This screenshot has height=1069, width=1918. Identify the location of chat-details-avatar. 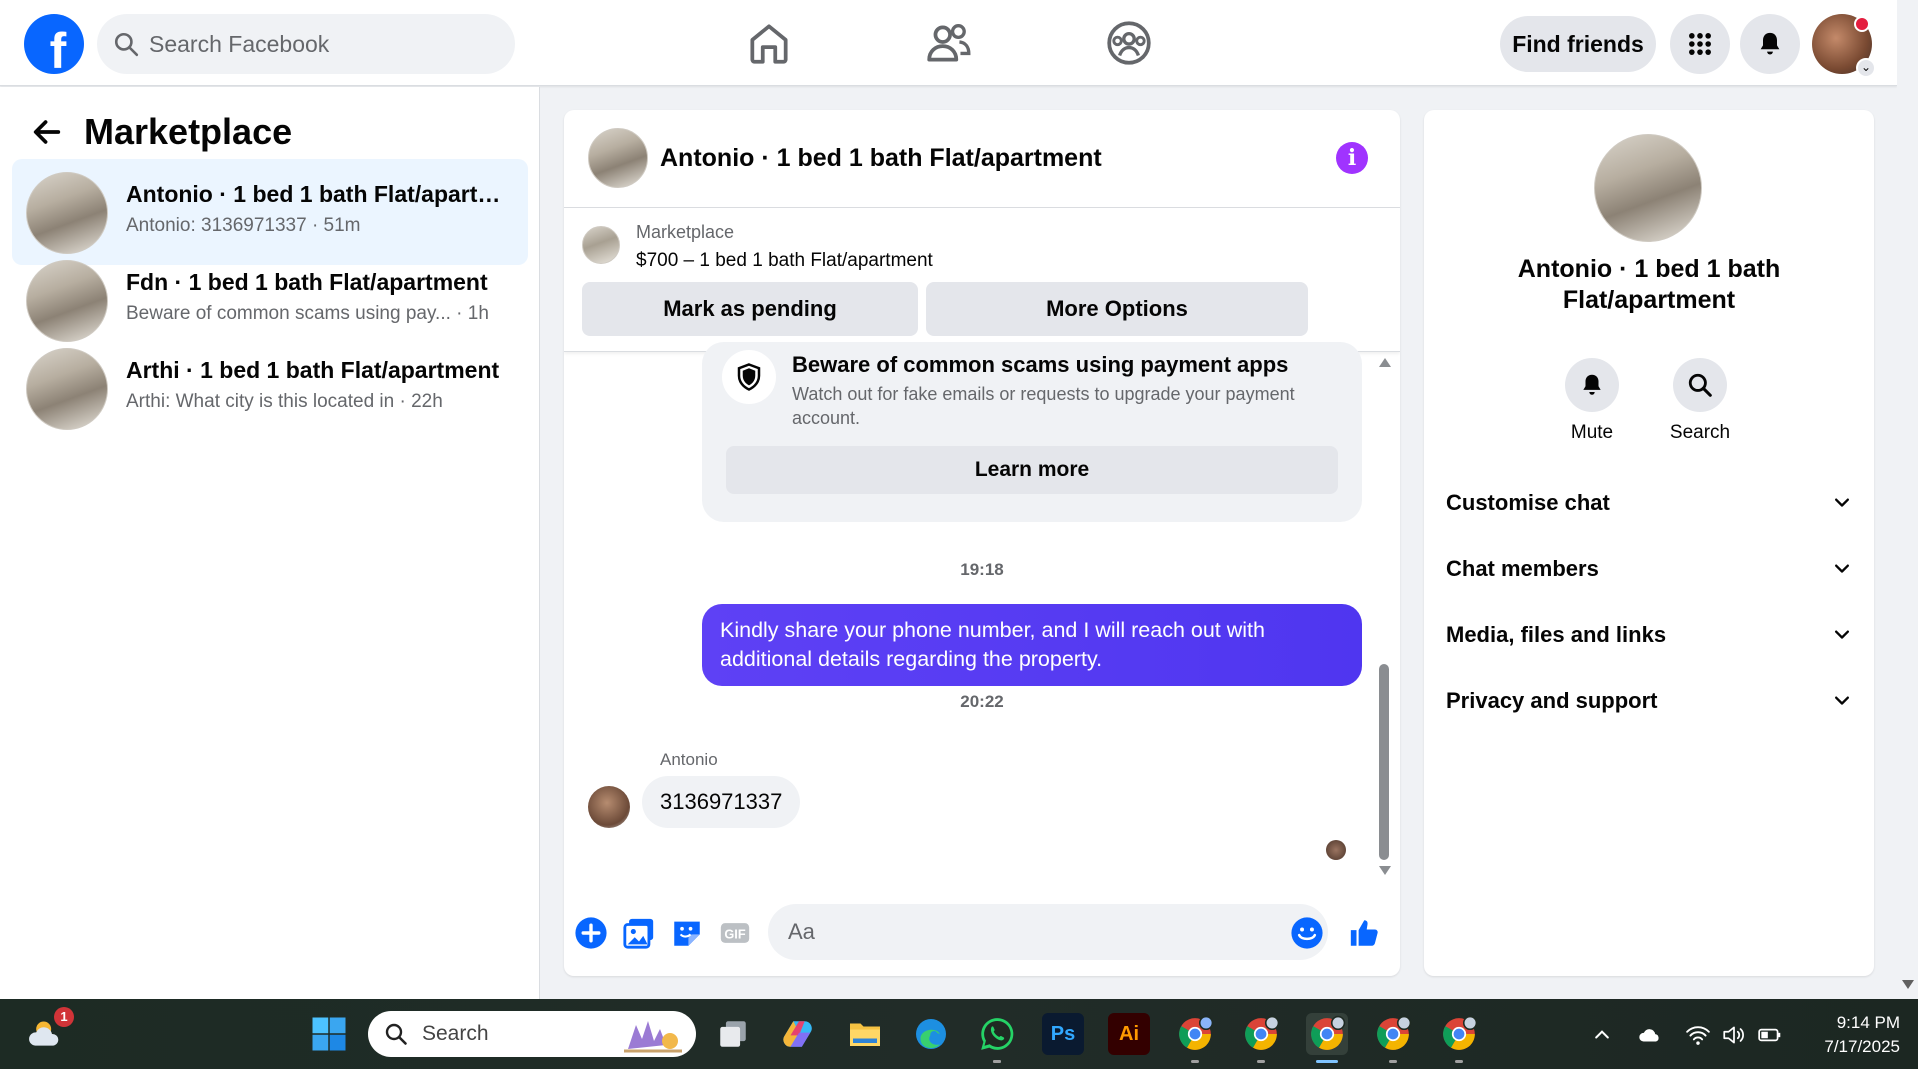
(1648, 188).